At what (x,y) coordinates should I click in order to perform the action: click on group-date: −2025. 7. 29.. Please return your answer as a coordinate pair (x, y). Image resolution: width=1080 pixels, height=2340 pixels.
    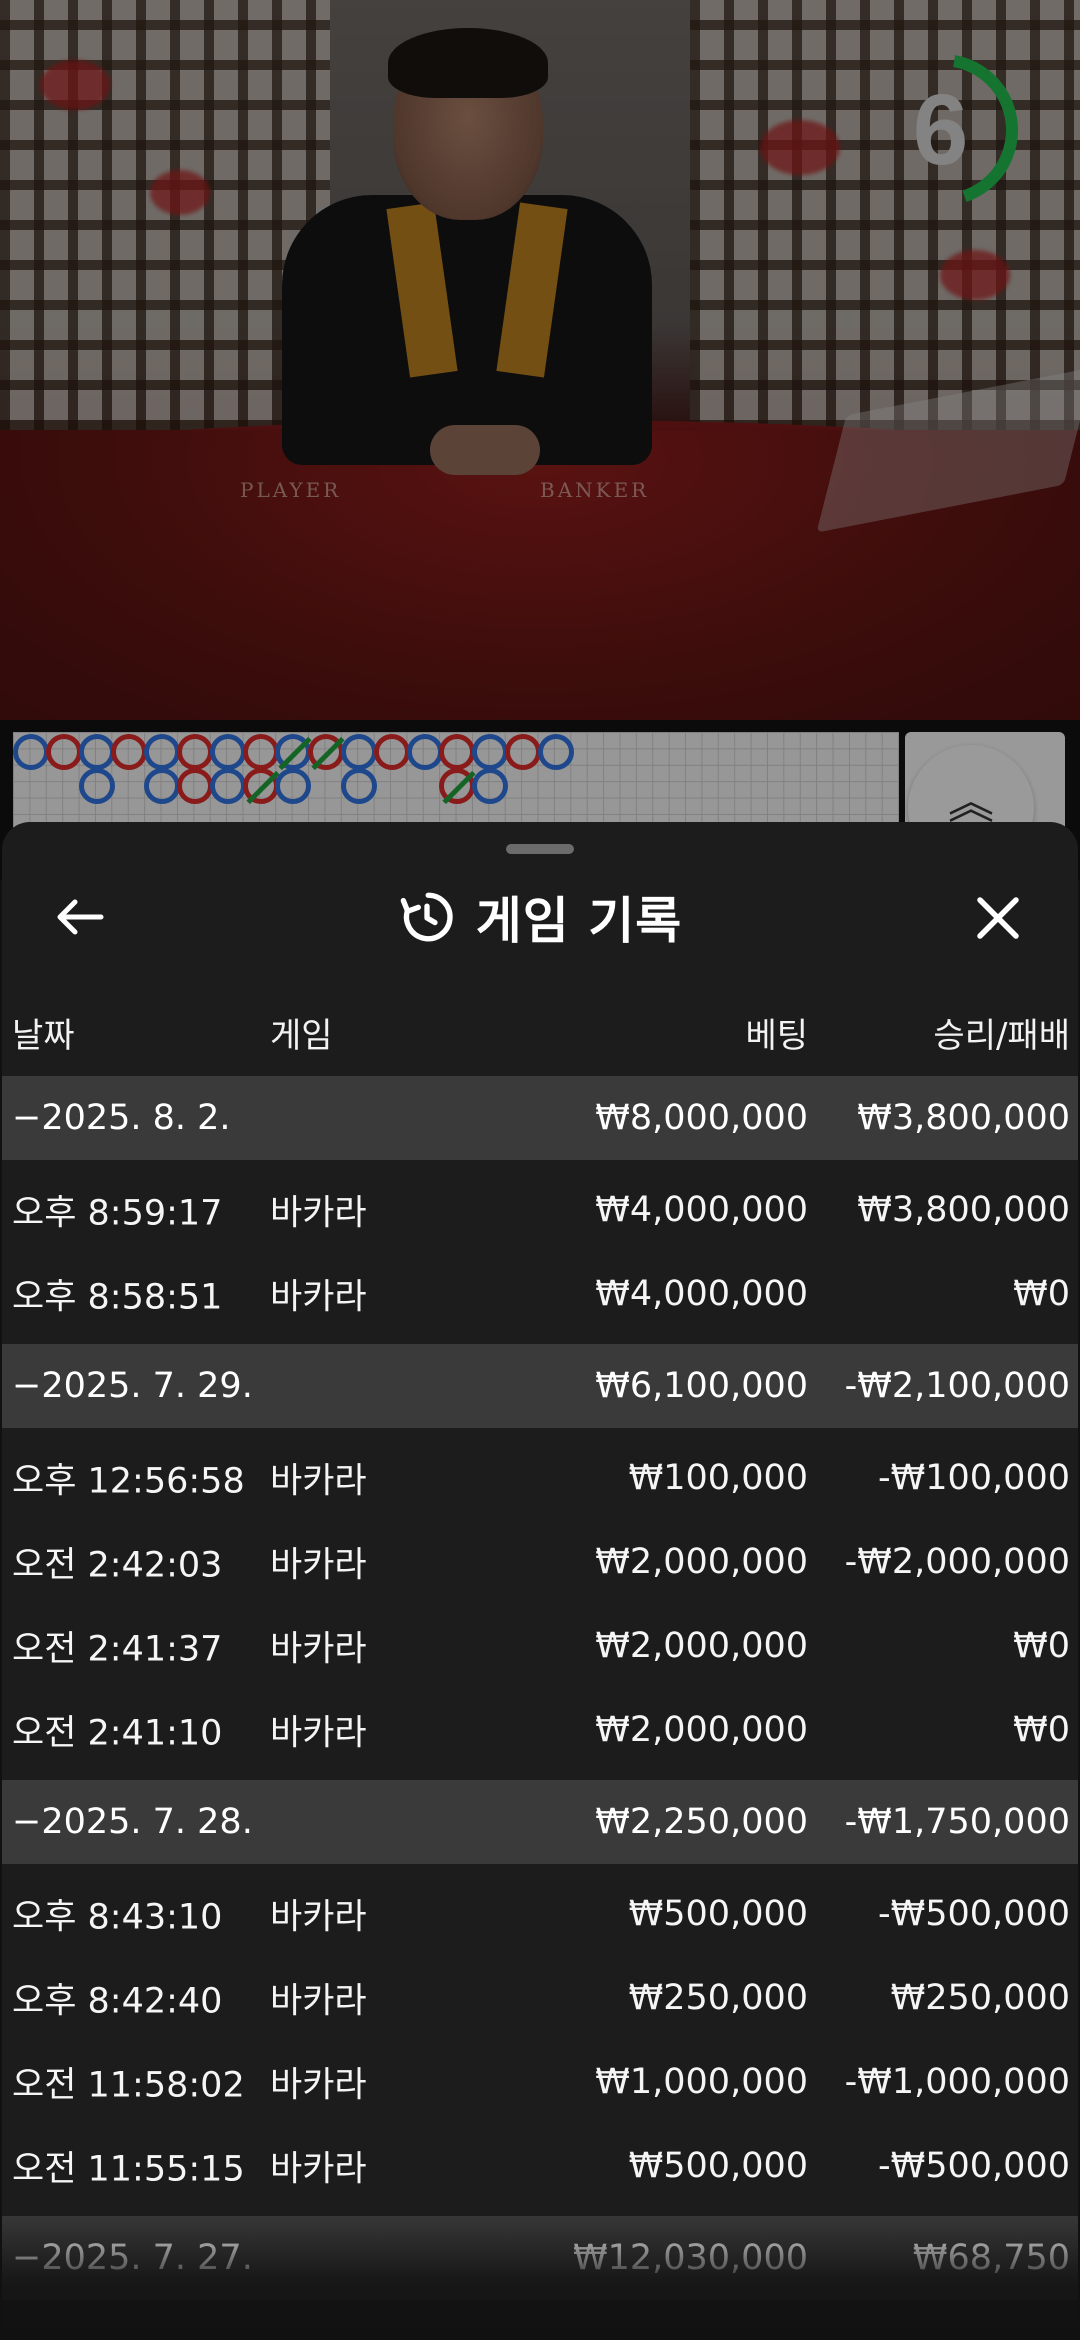
    Looking at the image, I should click on (132, 1386).